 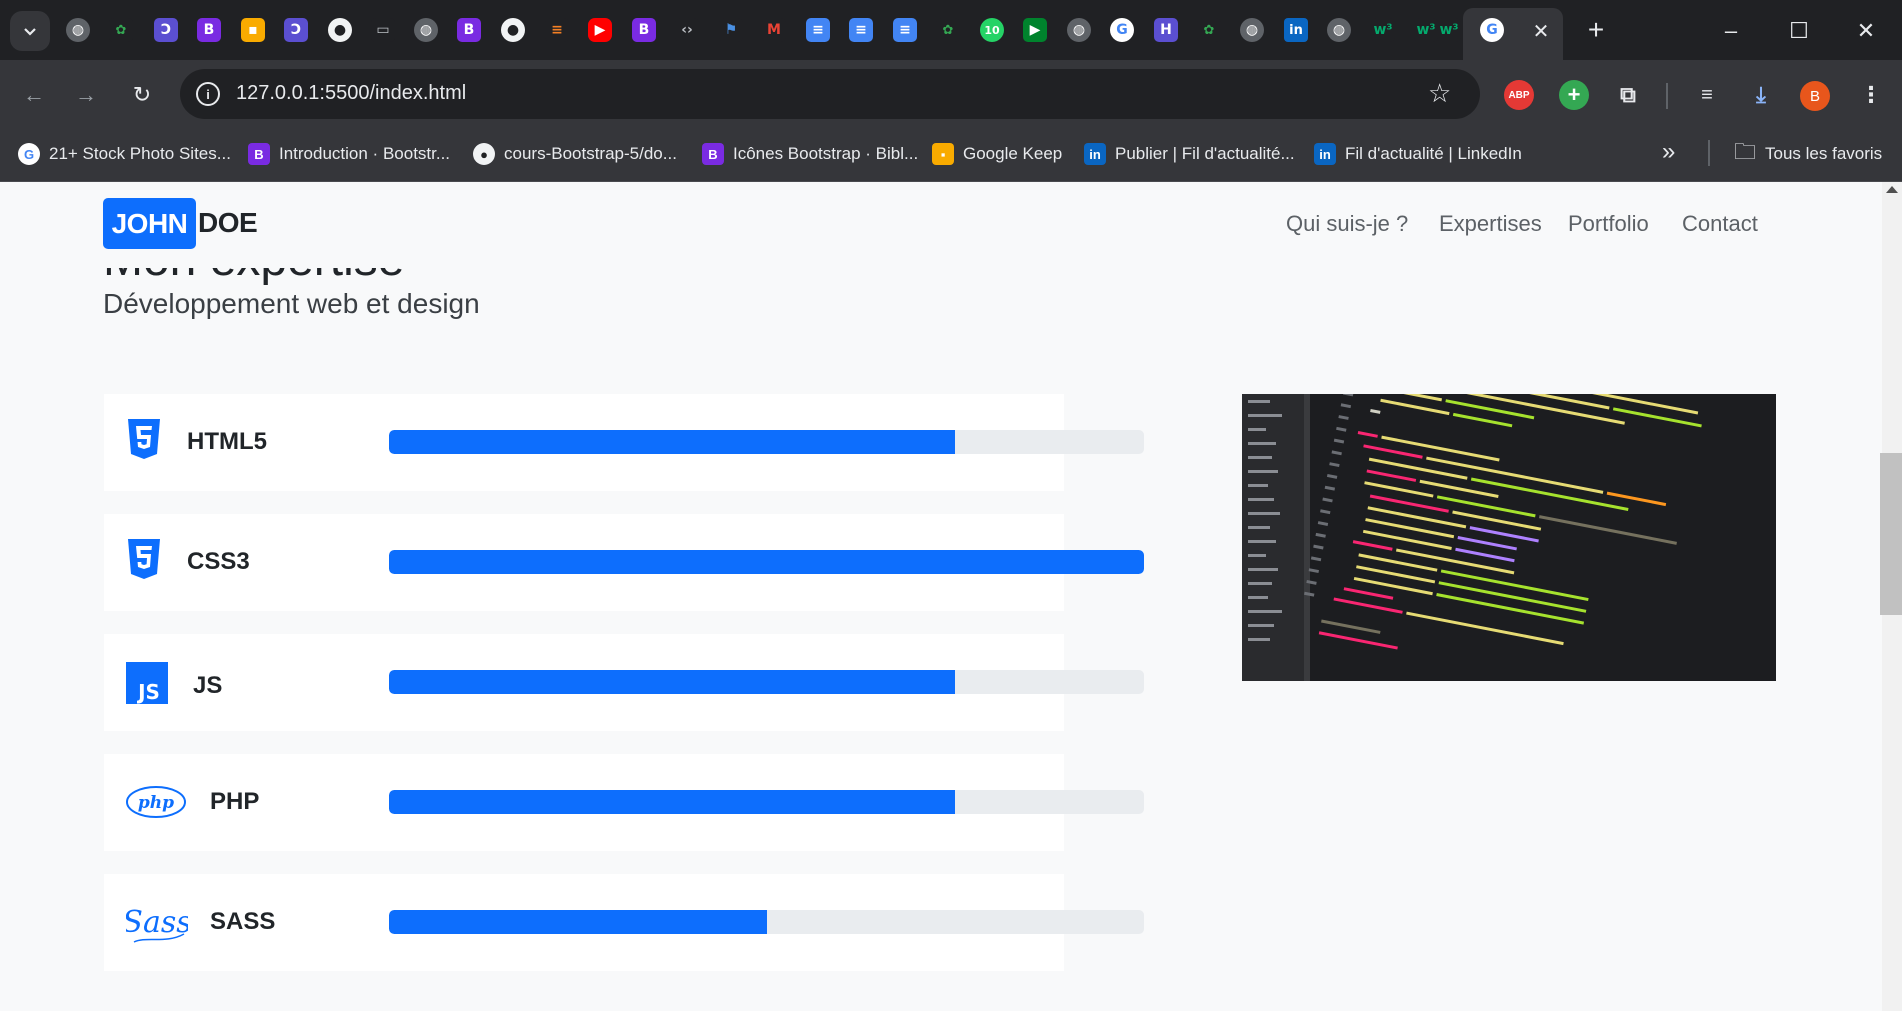 I want to click on whatsapp-icon: 10, so click(x=992, y=30).